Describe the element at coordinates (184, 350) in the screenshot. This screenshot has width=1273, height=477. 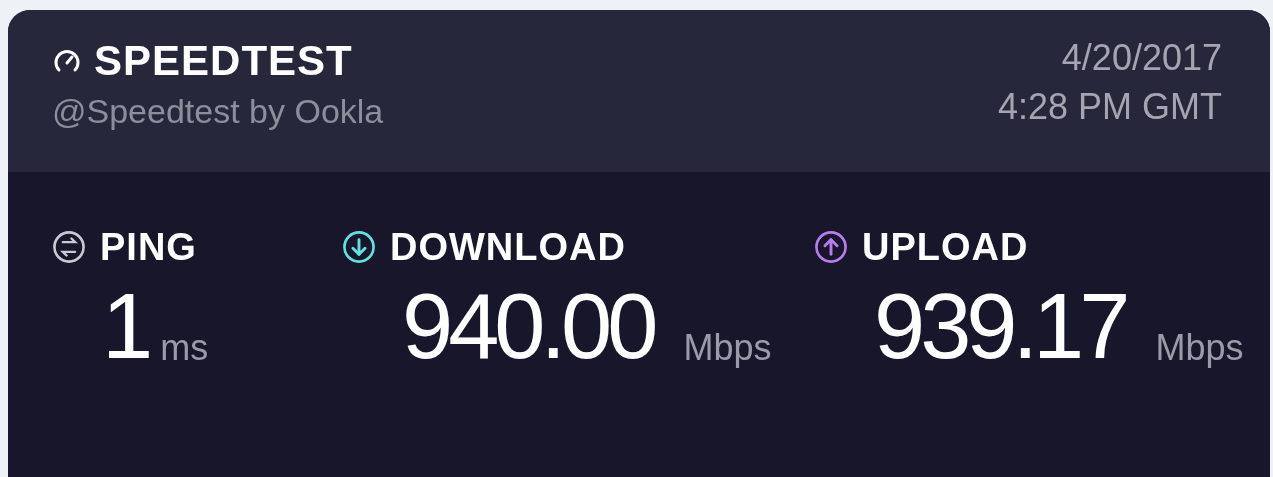
I see `metric-unit: ms` at that location.